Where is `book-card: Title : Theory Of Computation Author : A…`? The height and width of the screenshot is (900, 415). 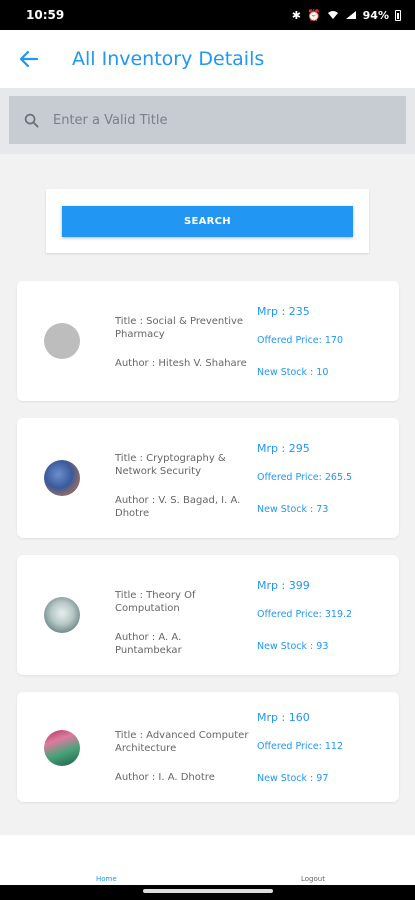 book-card: Title : Theory Of Computation Author : A… is located at coordinates (208, 615).